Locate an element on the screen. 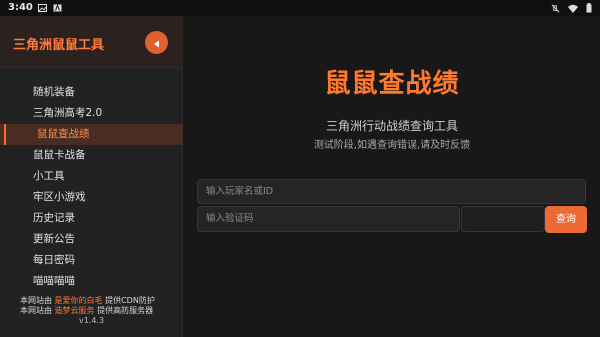  sidebar-item-card-gear: 鼠鼠卡战备 is located at coordinates (91, 155).